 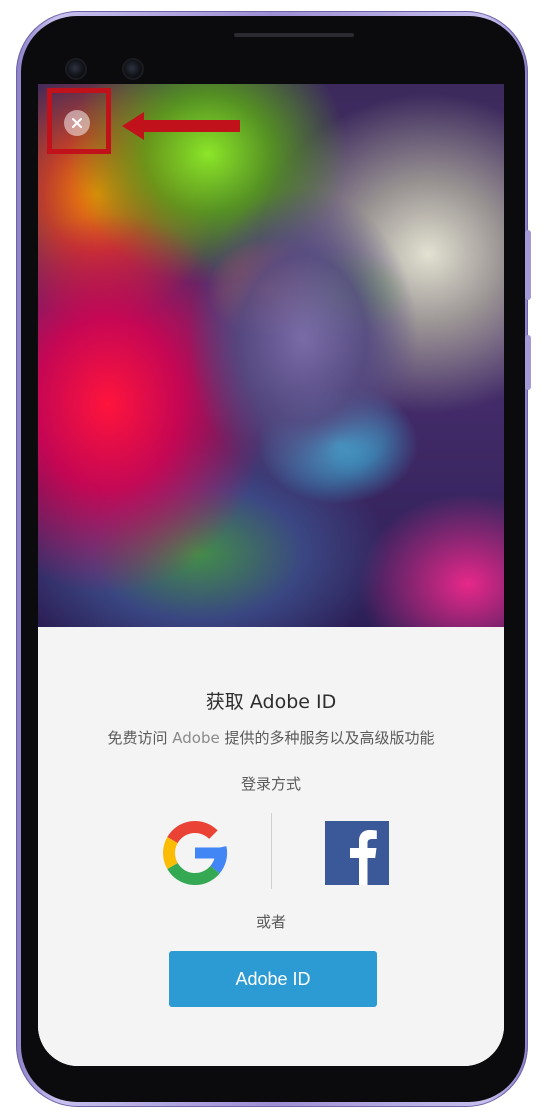 What do you see at coordinates (79, 121) in the screenshot?
I see `highlight-box` at bounding box center [79, 121].